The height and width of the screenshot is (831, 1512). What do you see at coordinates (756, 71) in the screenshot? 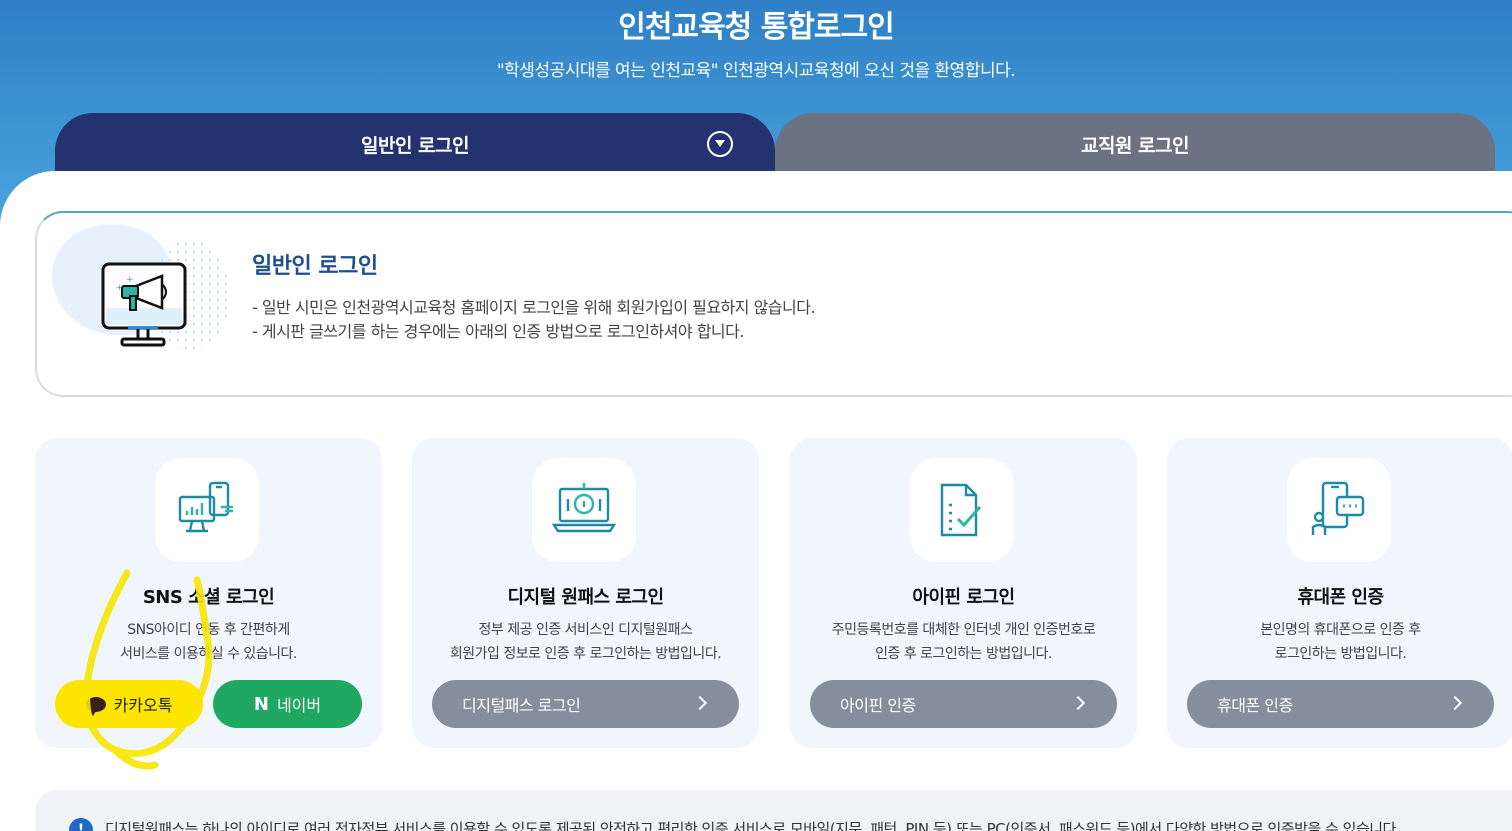
I see `page-subtitle: "학생성공시대를 여는 인천교육" 인천광역시교육청에 오신 것을 환영합니다.` at bounding box center [756, 71].